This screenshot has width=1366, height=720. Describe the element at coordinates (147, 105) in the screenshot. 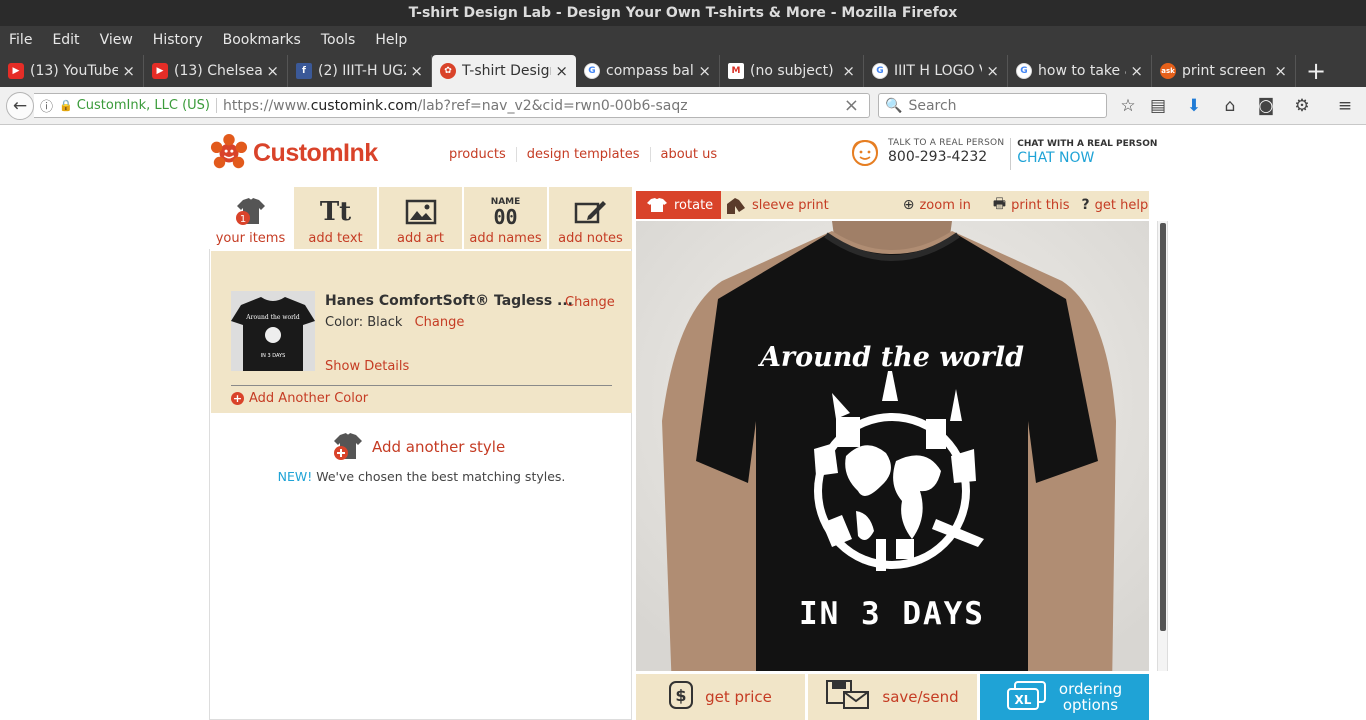

I see `site-identity: CustomInk, LLC (US)` at that location.